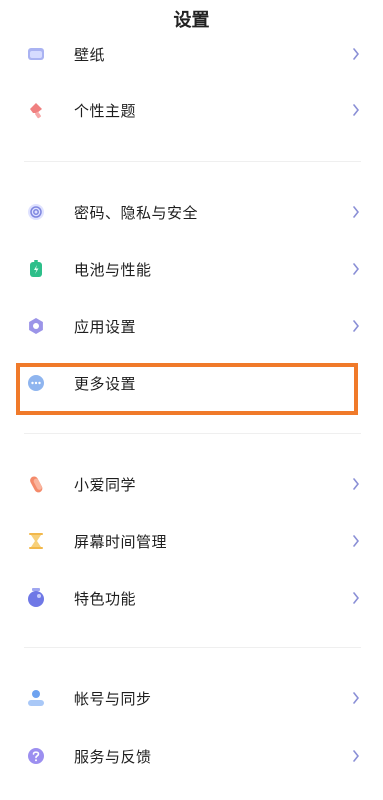  I want to click on help-icon, so click(36, 756).